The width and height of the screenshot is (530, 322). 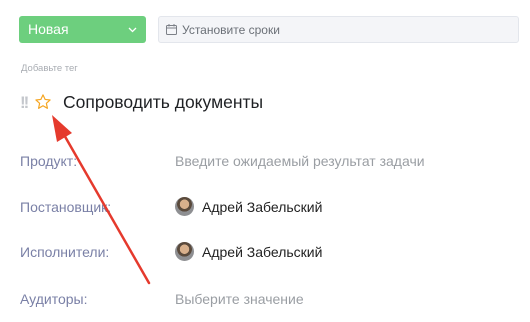 I want to click on calendar-icon, so click(x=171, y=29).